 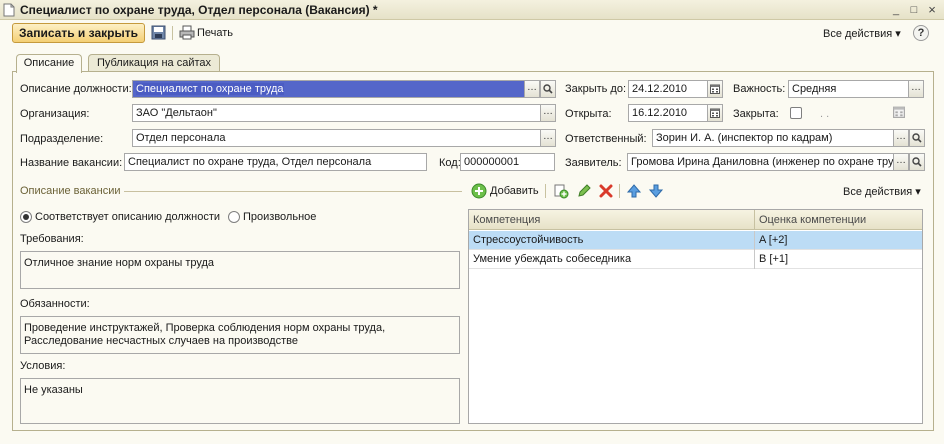 What do you see at coordinates (336, 113) in the screenshot?
I see `organization-field: ЗАО "Дельтаон"` at bounding box center [336, 113].